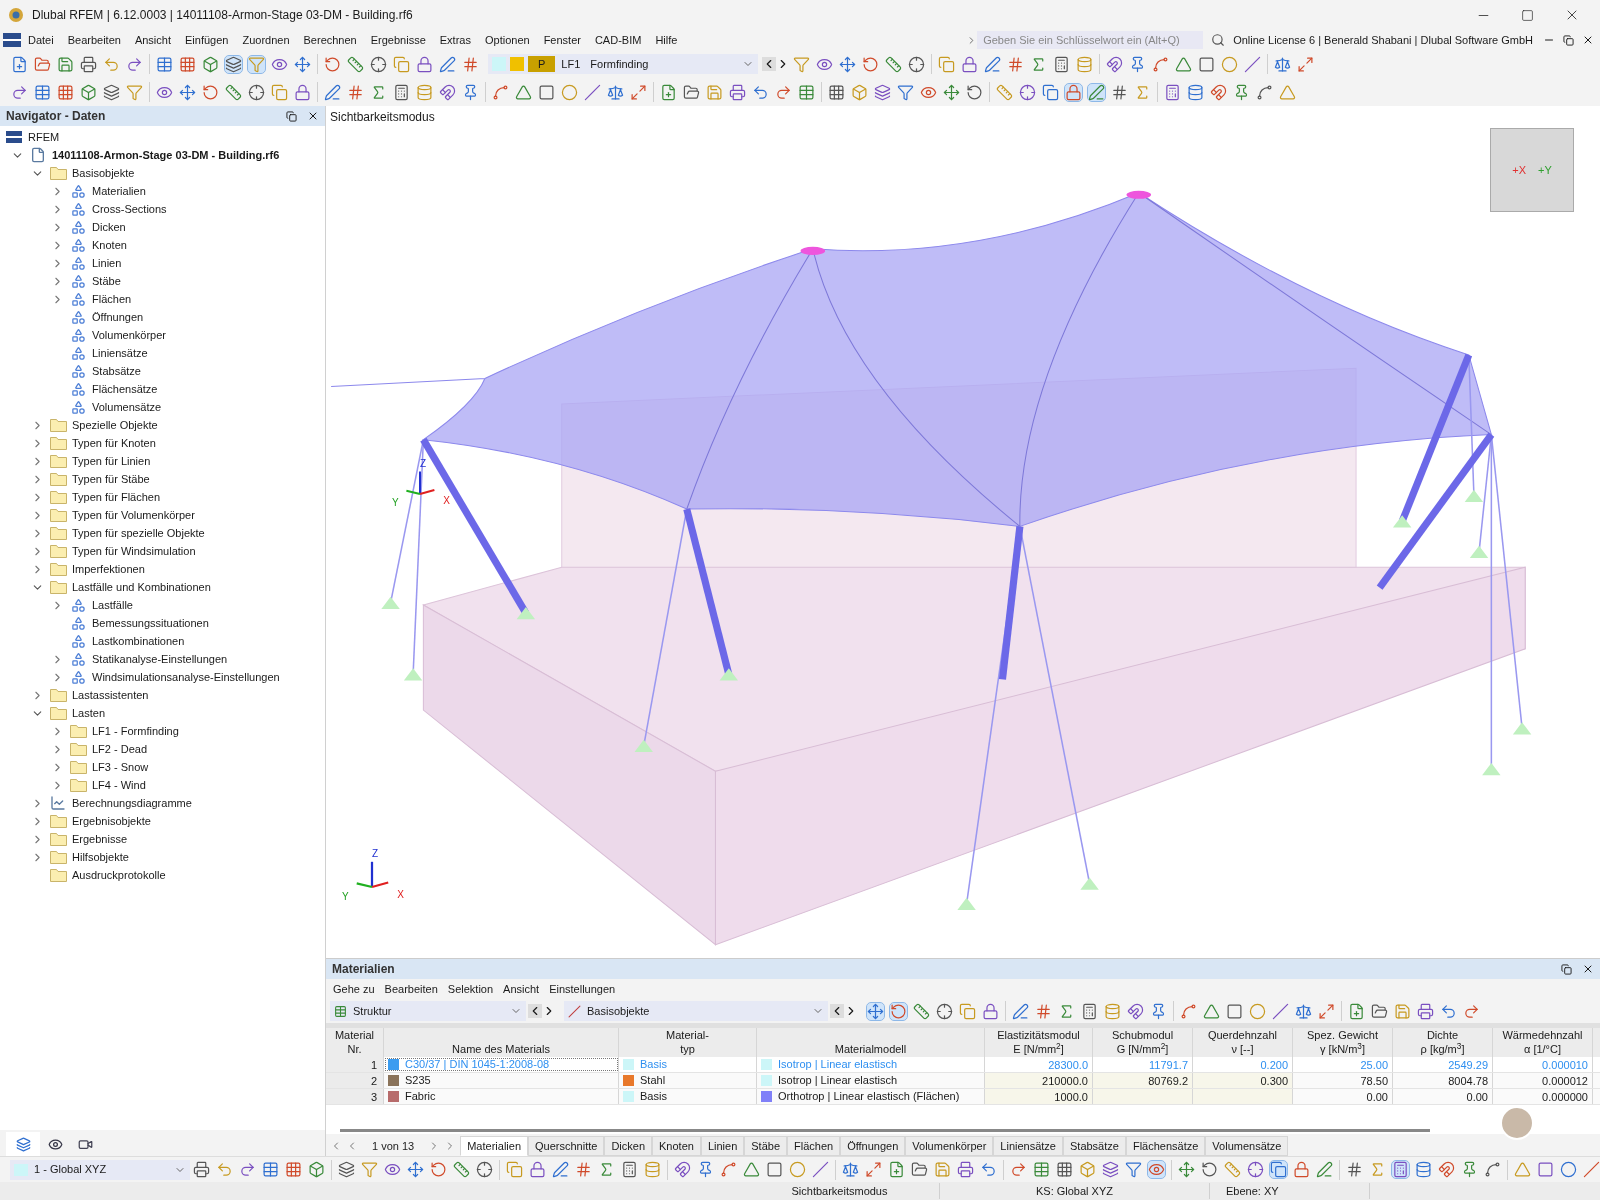 The image size is (1600, 1200). I want to click on tree-item: LF3 - Snow, so click(120, 767).